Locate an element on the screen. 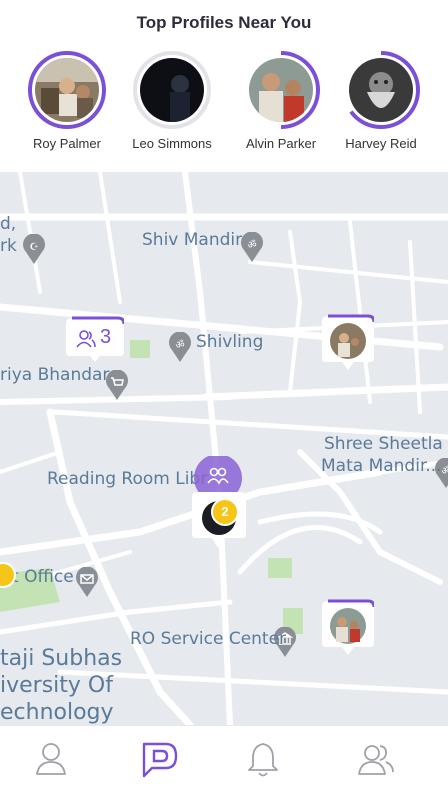  map-label-reading-room: Reading Room Libr is located at coordinates (127, 479).